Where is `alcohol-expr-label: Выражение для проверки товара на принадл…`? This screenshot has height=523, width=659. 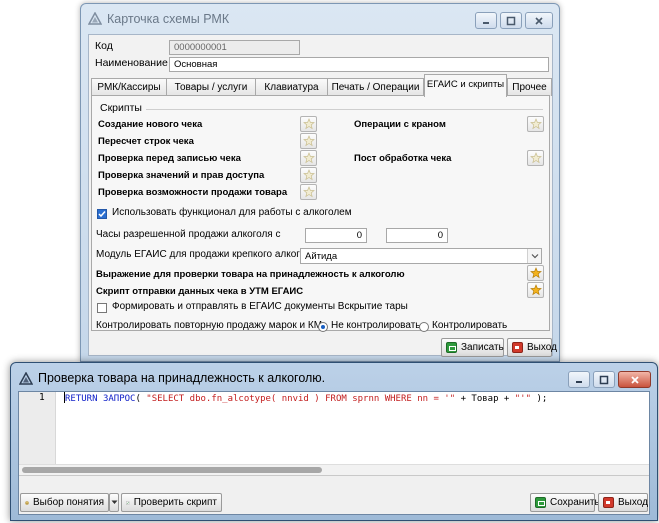
alcohol-expr-label: Выражение для проверки товара на принадл… is located at coordinates (250, 274).